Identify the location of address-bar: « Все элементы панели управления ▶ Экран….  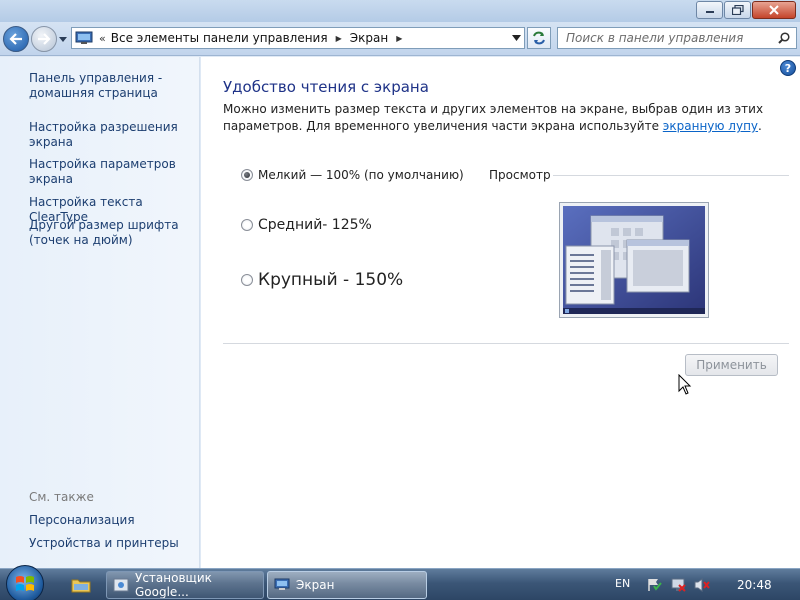
(298, 38).